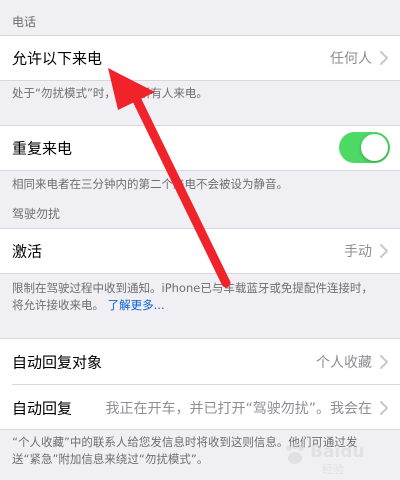 The image size is (400, 480). Describe the element at coordinates (42, 408) in the screenshot. I see `auto-reply-label: 自动回复` at that location.